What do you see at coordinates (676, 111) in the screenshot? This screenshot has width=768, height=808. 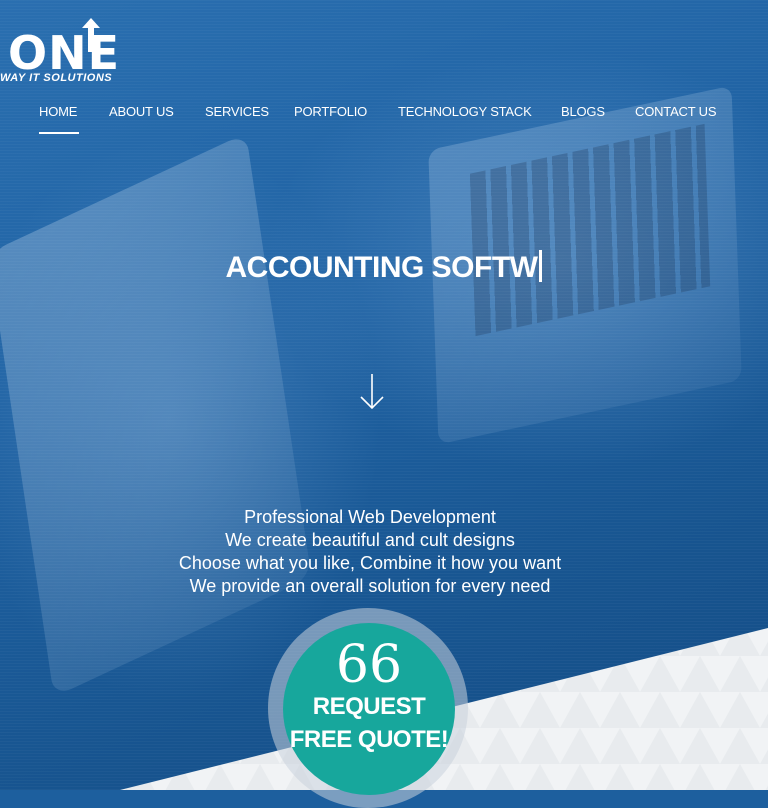 I see `nav-contact-us: CONTACT US` at bounding box center [676, 111].